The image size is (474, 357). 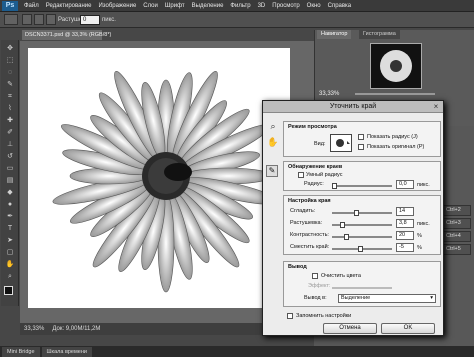 What do you see at coordinates (312, 127) in the screenshot?
I see `section-title: Режим просмотра` at bounding box center [312, 127].